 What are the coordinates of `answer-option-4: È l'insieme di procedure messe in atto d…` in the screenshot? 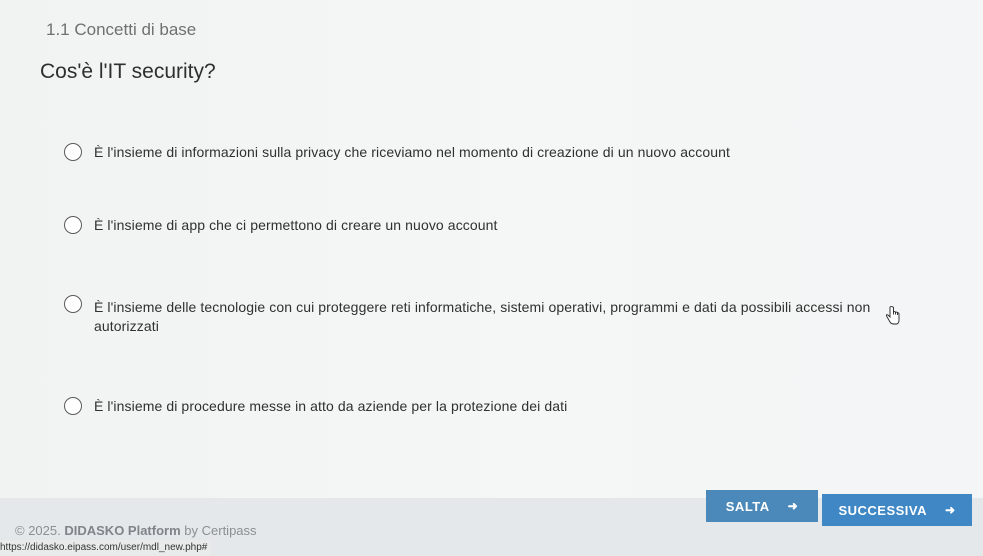 It's located at (504, 406).